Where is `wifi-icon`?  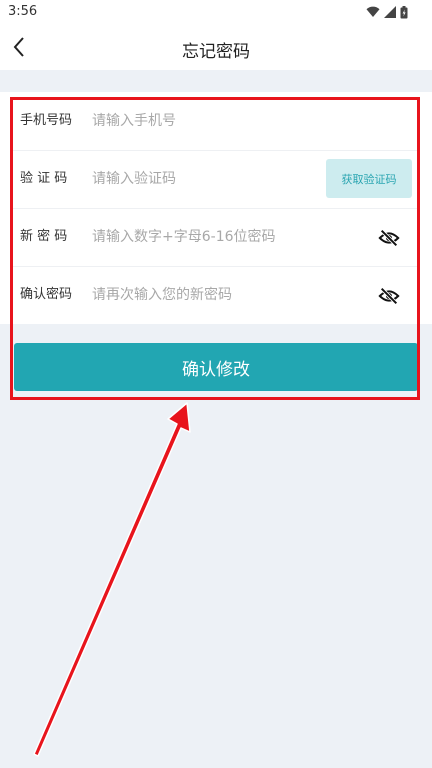 wifi-icon is located at coordinates (373, 11).